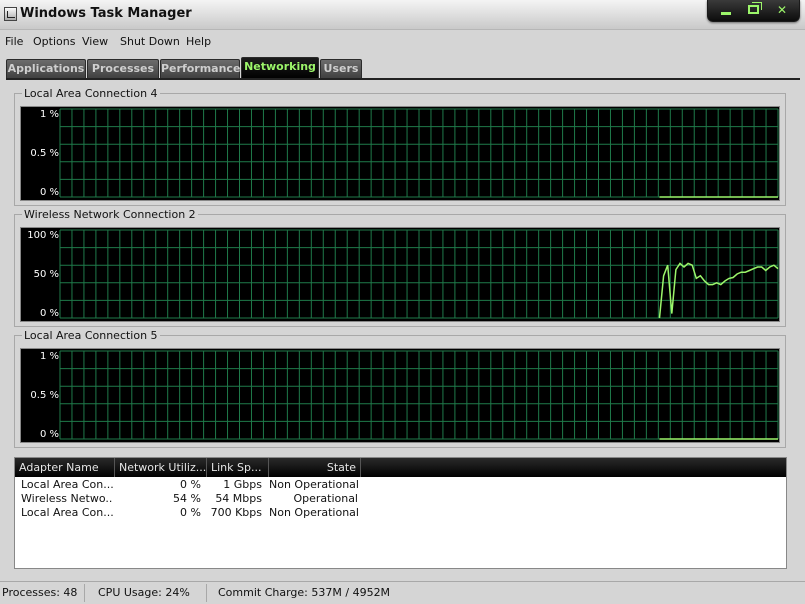  I want to click on graph-label-lan4: Local Area Connection 4, so click(91, 93).